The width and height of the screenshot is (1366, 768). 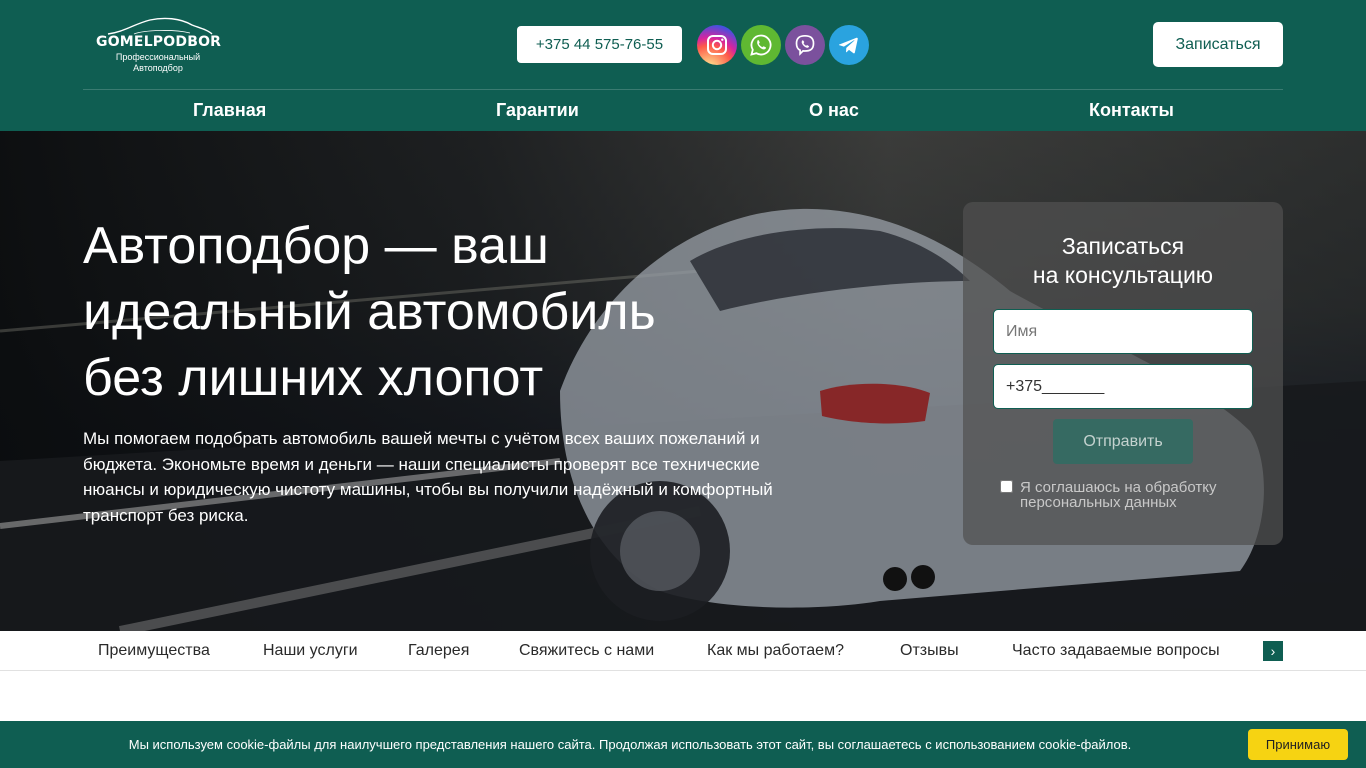 What do you see at coordinates (537, 111) in the screenshot?
I see `nav-guarantees: Гарантии` at bounding box center [537, 111].